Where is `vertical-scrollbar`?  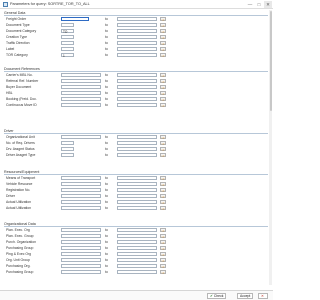 vertical-scrollbar is located at coordinates (270, 147).